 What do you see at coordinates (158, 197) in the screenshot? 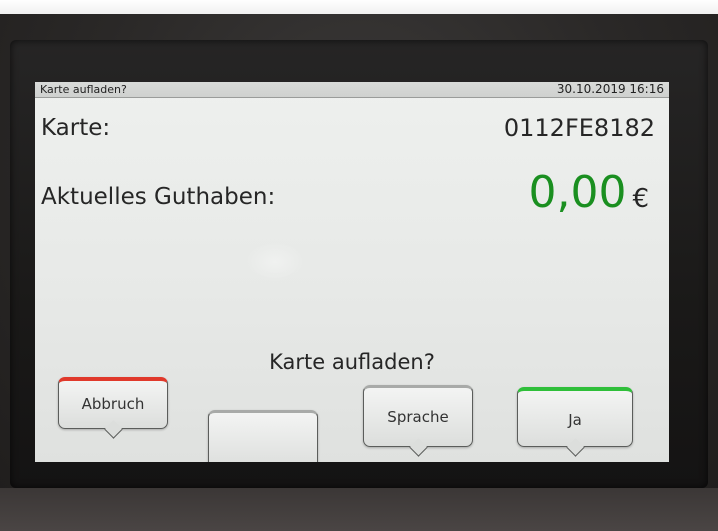
I see `balance-label: Aktuelles Guthaben:` at bounding box center [158, 197].